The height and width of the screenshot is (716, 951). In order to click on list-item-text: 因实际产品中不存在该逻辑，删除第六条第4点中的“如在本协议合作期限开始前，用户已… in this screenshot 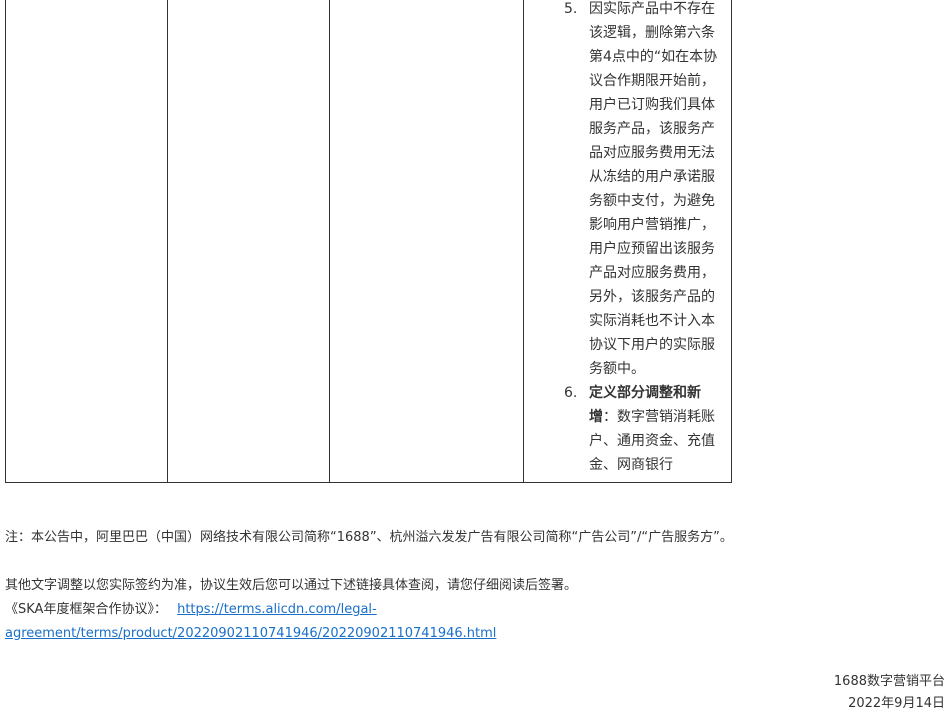, I will do `click(653, 189)`.